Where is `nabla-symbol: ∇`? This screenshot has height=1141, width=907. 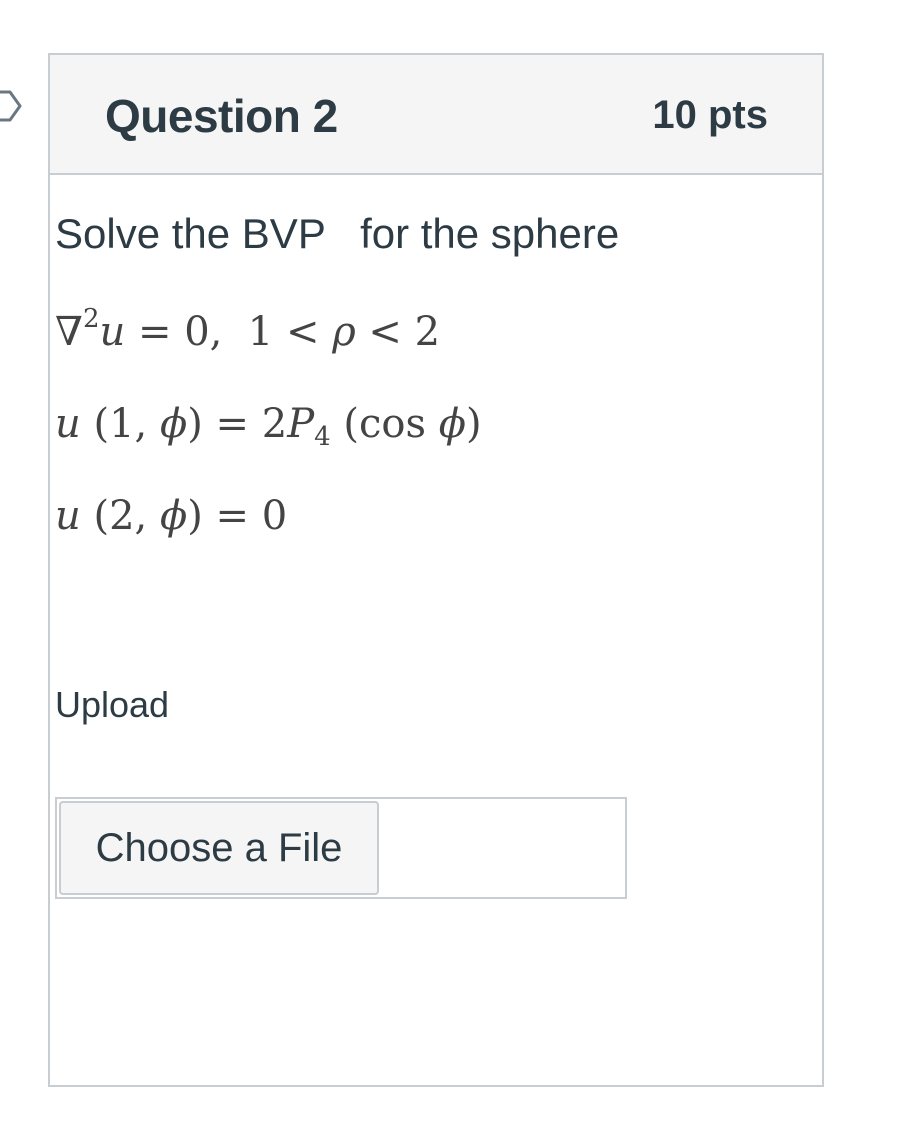 nabla-symbol: ∇ is located at coordinates (69, 332).